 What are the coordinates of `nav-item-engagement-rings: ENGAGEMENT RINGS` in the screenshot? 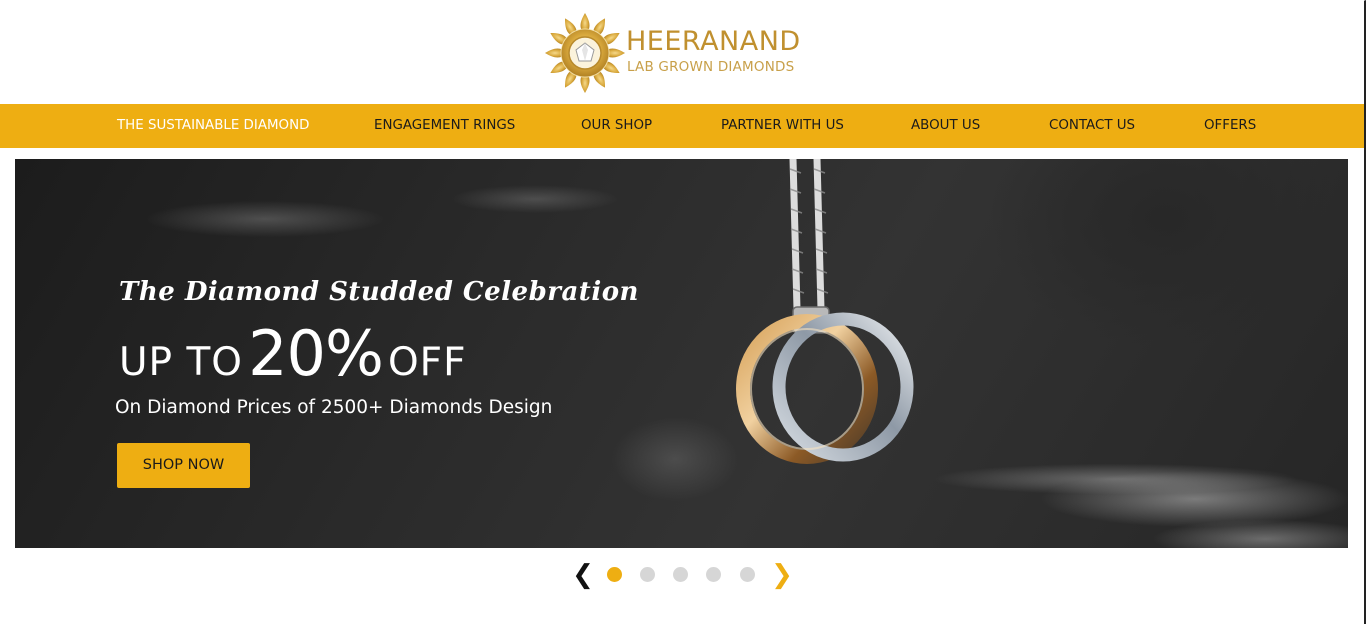 It's located at (444, 126).